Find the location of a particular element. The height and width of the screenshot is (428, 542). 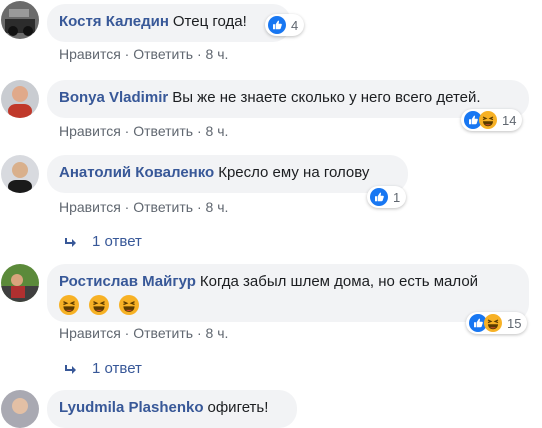

comment-text: Кресло ему на голову is located at coordinates (294, 172).